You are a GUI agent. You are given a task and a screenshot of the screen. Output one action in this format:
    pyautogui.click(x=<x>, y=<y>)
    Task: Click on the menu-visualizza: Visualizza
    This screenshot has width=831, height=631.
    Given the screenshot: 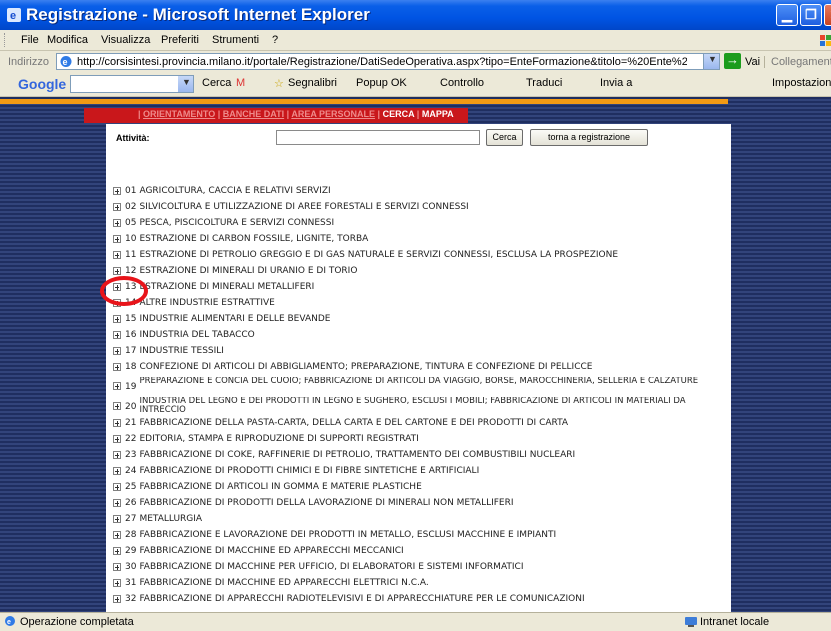 What is the action you would take?
    pyautogui.click(x=125, y=40)
    